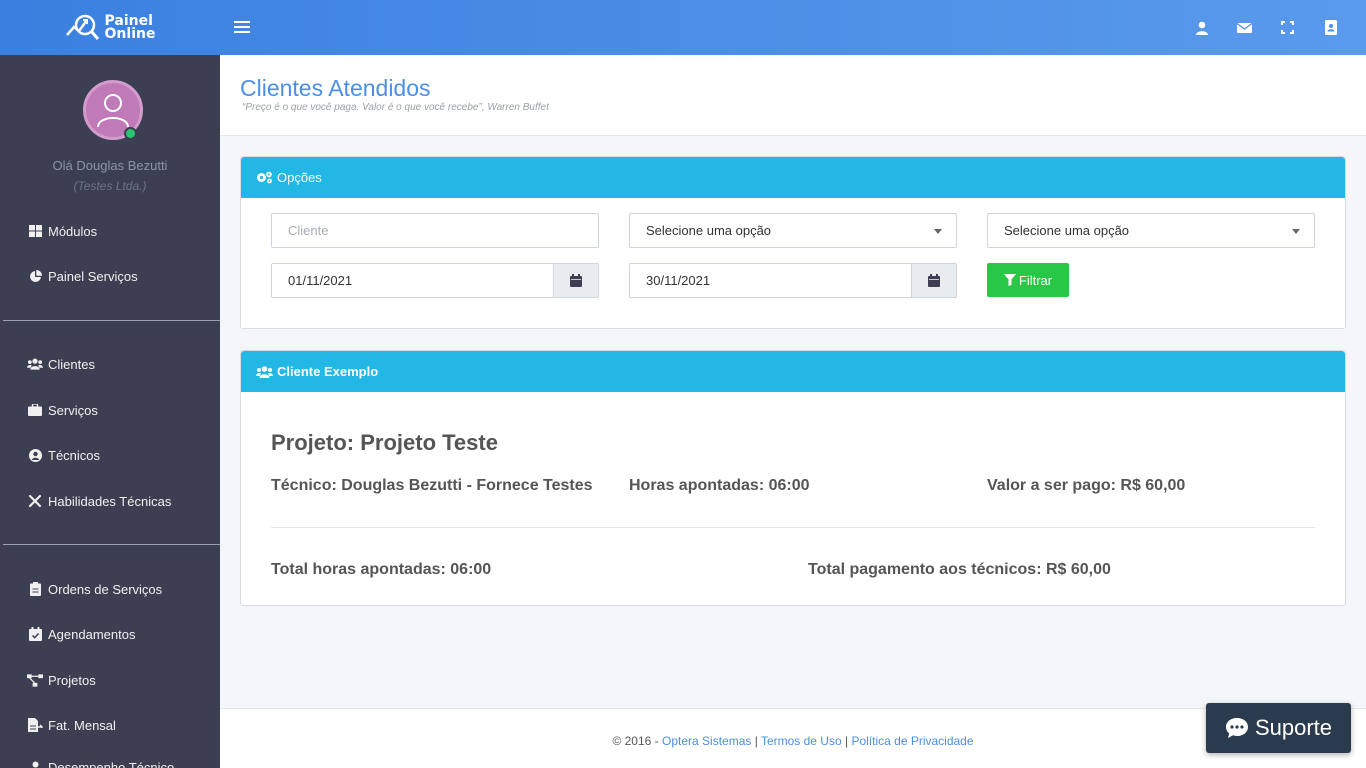  I want to click on cogs-icon, so click(264, 177).